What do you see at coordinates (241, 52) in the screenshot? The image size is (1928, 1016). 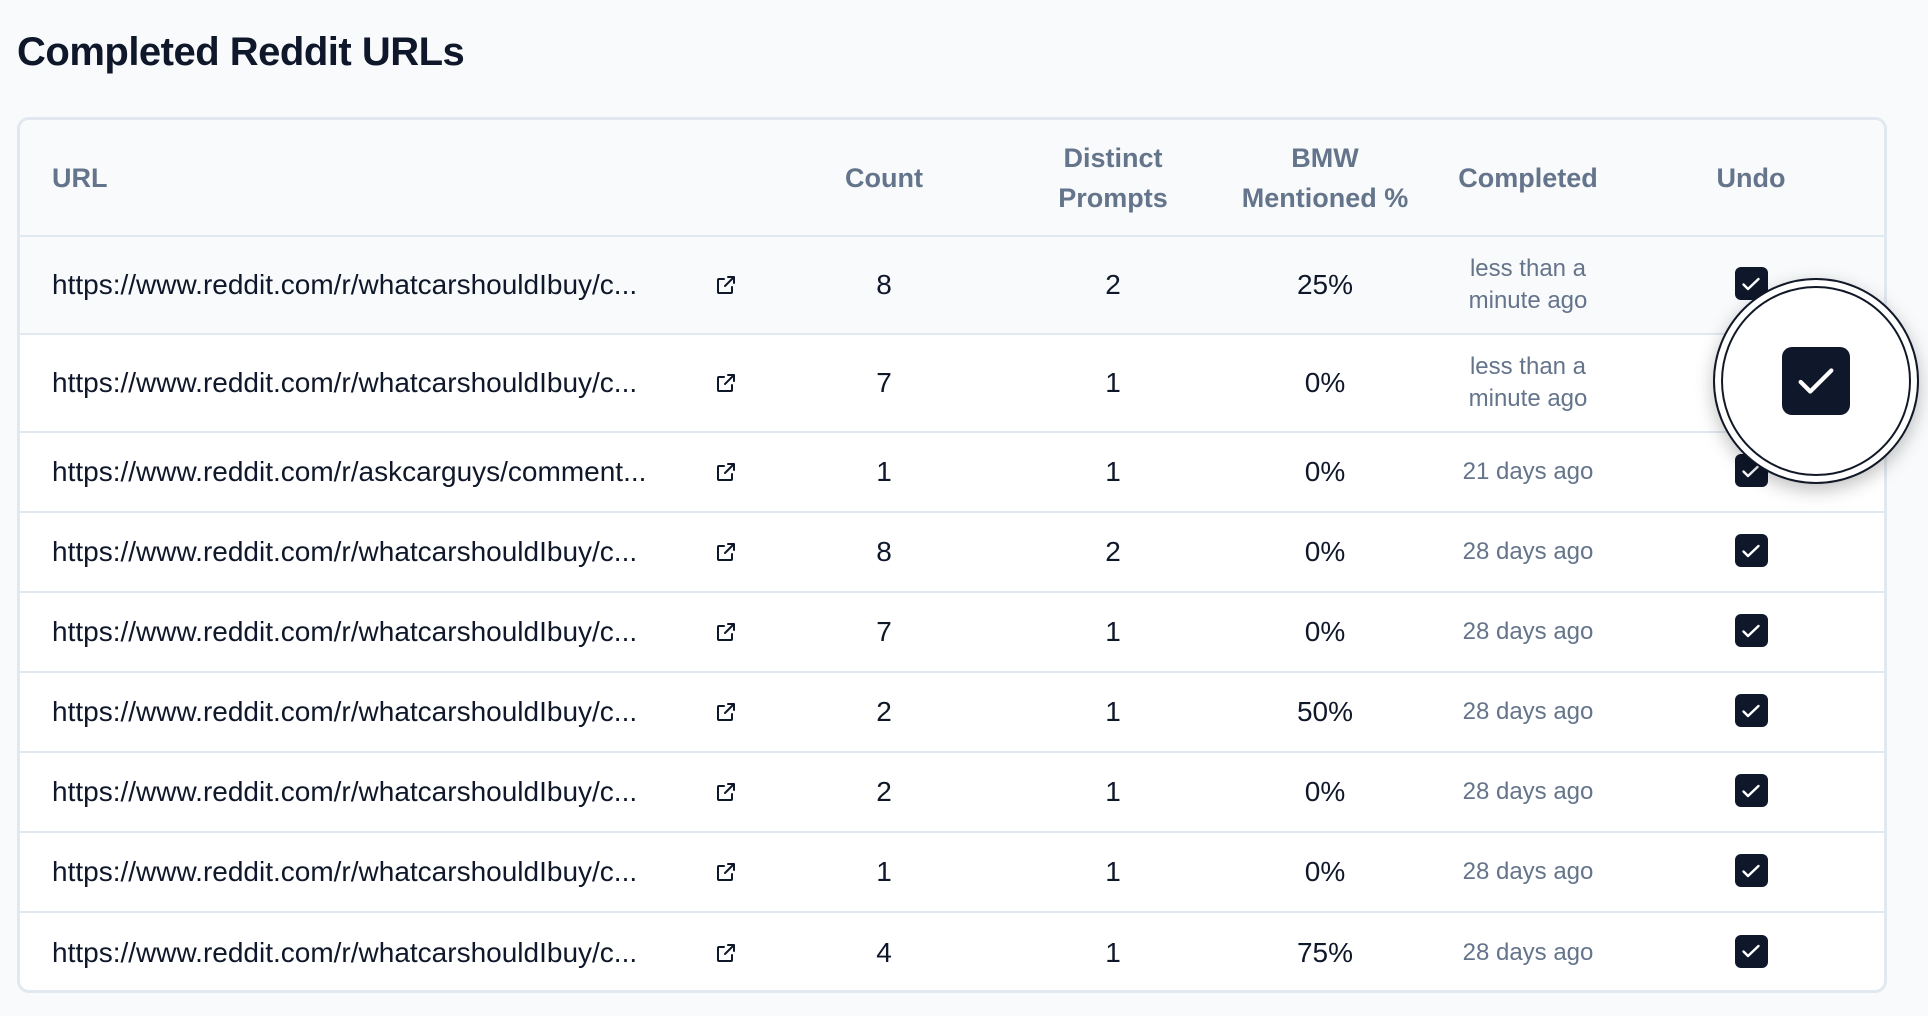 I see `page-title: Completed Reddit URLs` at bounding box center [241, 52].